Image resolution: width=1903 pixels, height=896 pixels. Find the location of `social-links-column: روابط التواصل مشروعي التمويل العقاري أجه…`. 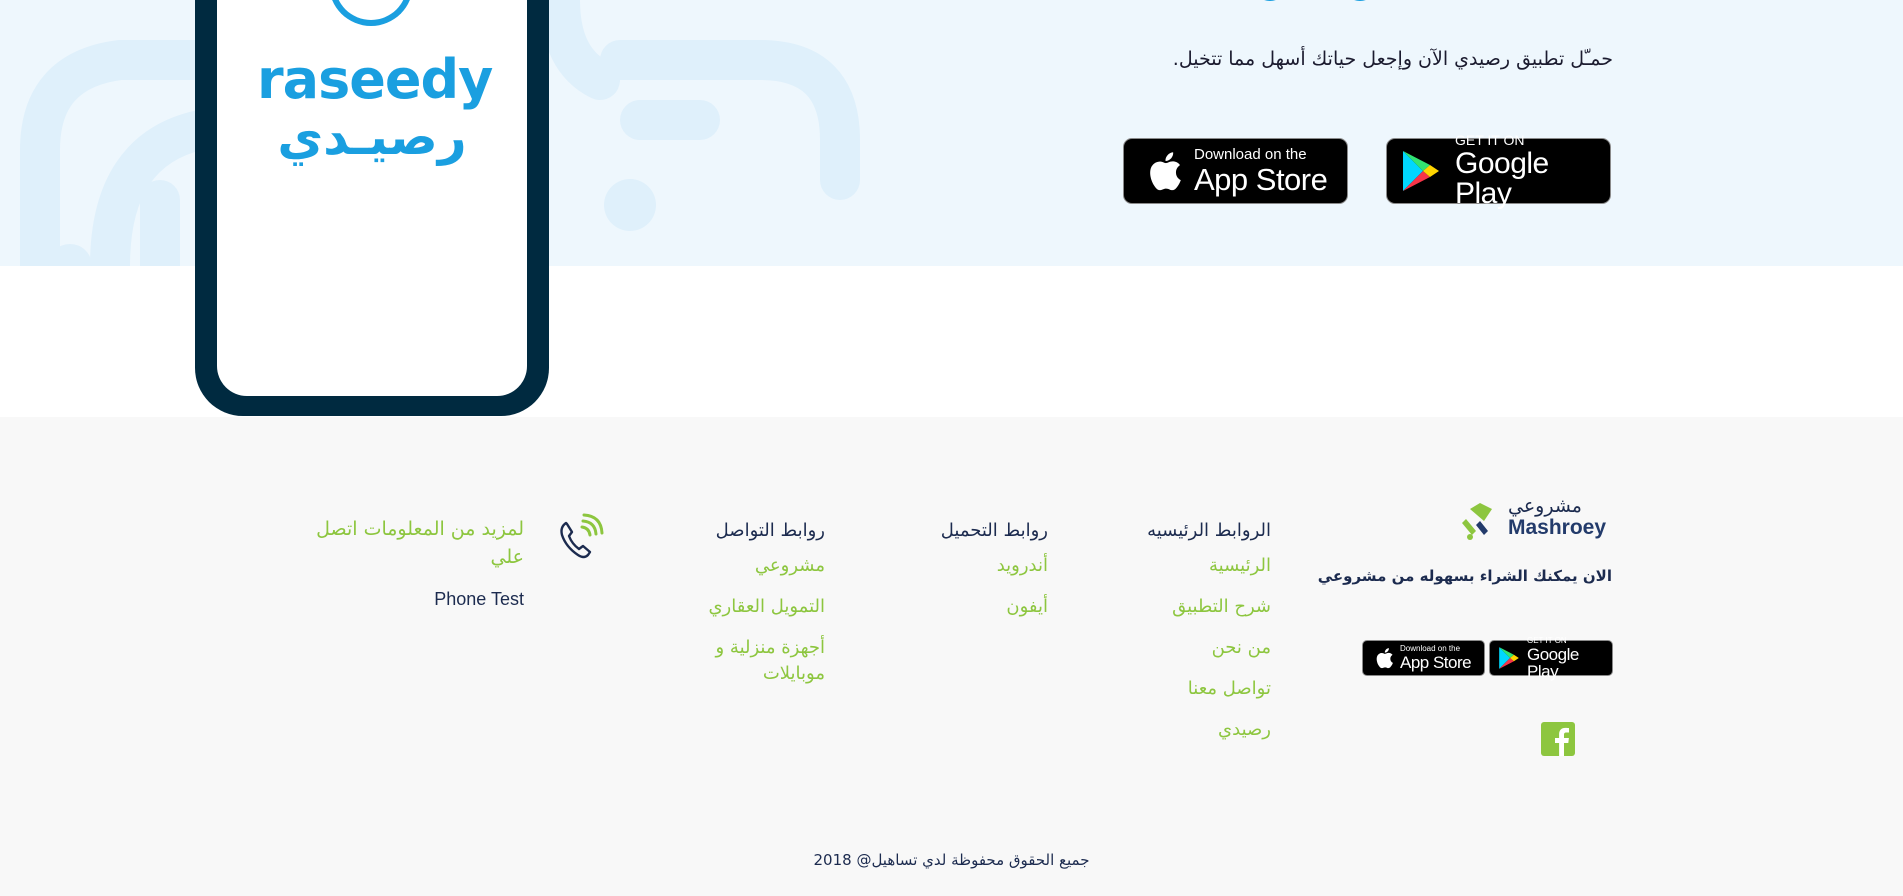

social-links-column: روابط التواصل مشروعي التمويل العقاري أجه… is located at coordinates (750, 607).